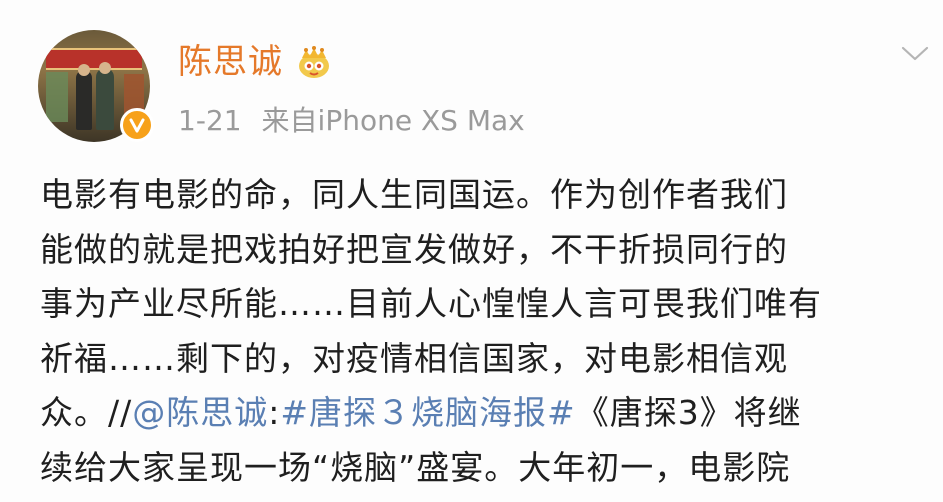  Describe the element at coordinates (314, 63) in the screenshot. I see `vip-crown-icon` at that location.